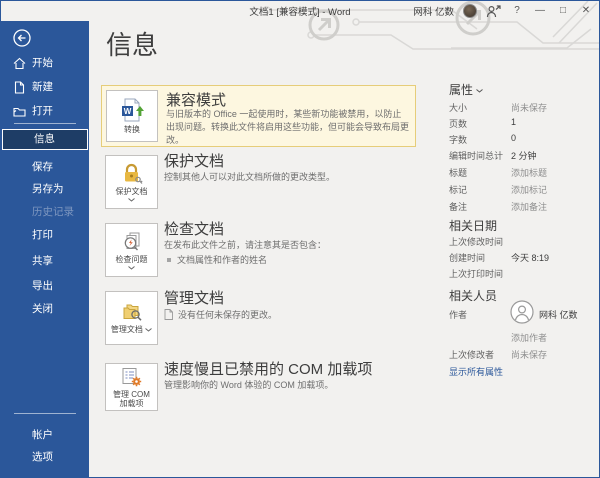  What do you see at coordinates (220, 314) in the screenshot?
I see `no-unsaved-changes-item: 没有任何未保存的更改。` at bounding box center [220, 314].